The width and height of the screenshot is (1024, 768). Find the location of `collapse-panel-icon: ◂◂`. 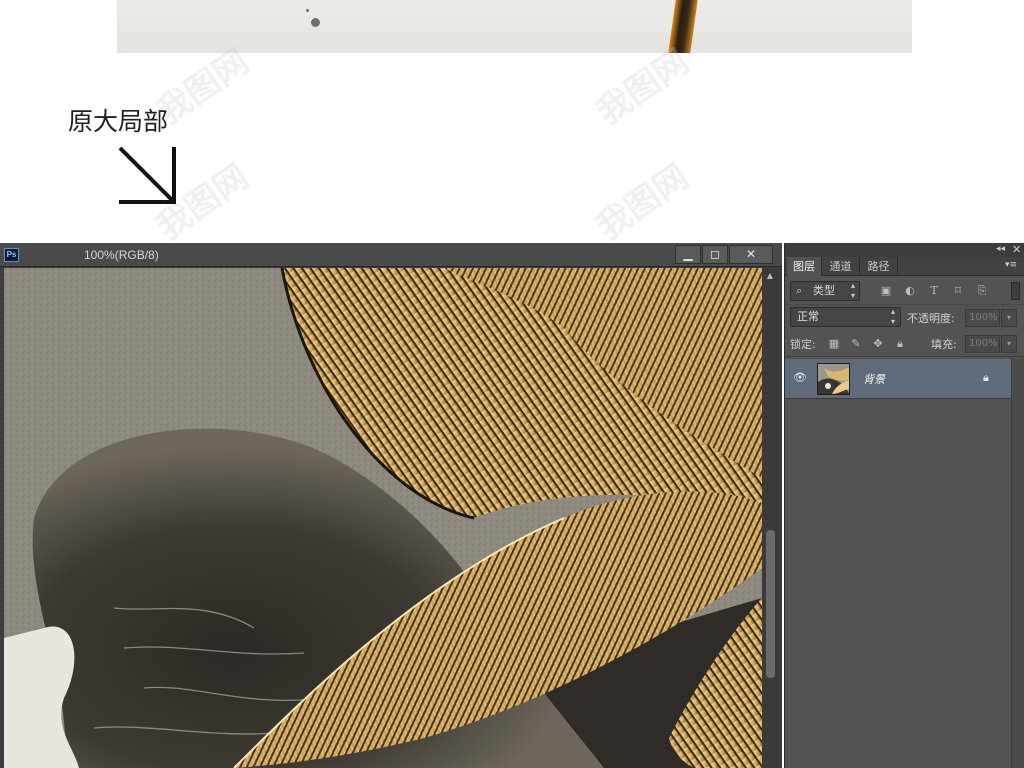

collapse-panel-icon: ◂◂ is located at coordinates (1000, 249).